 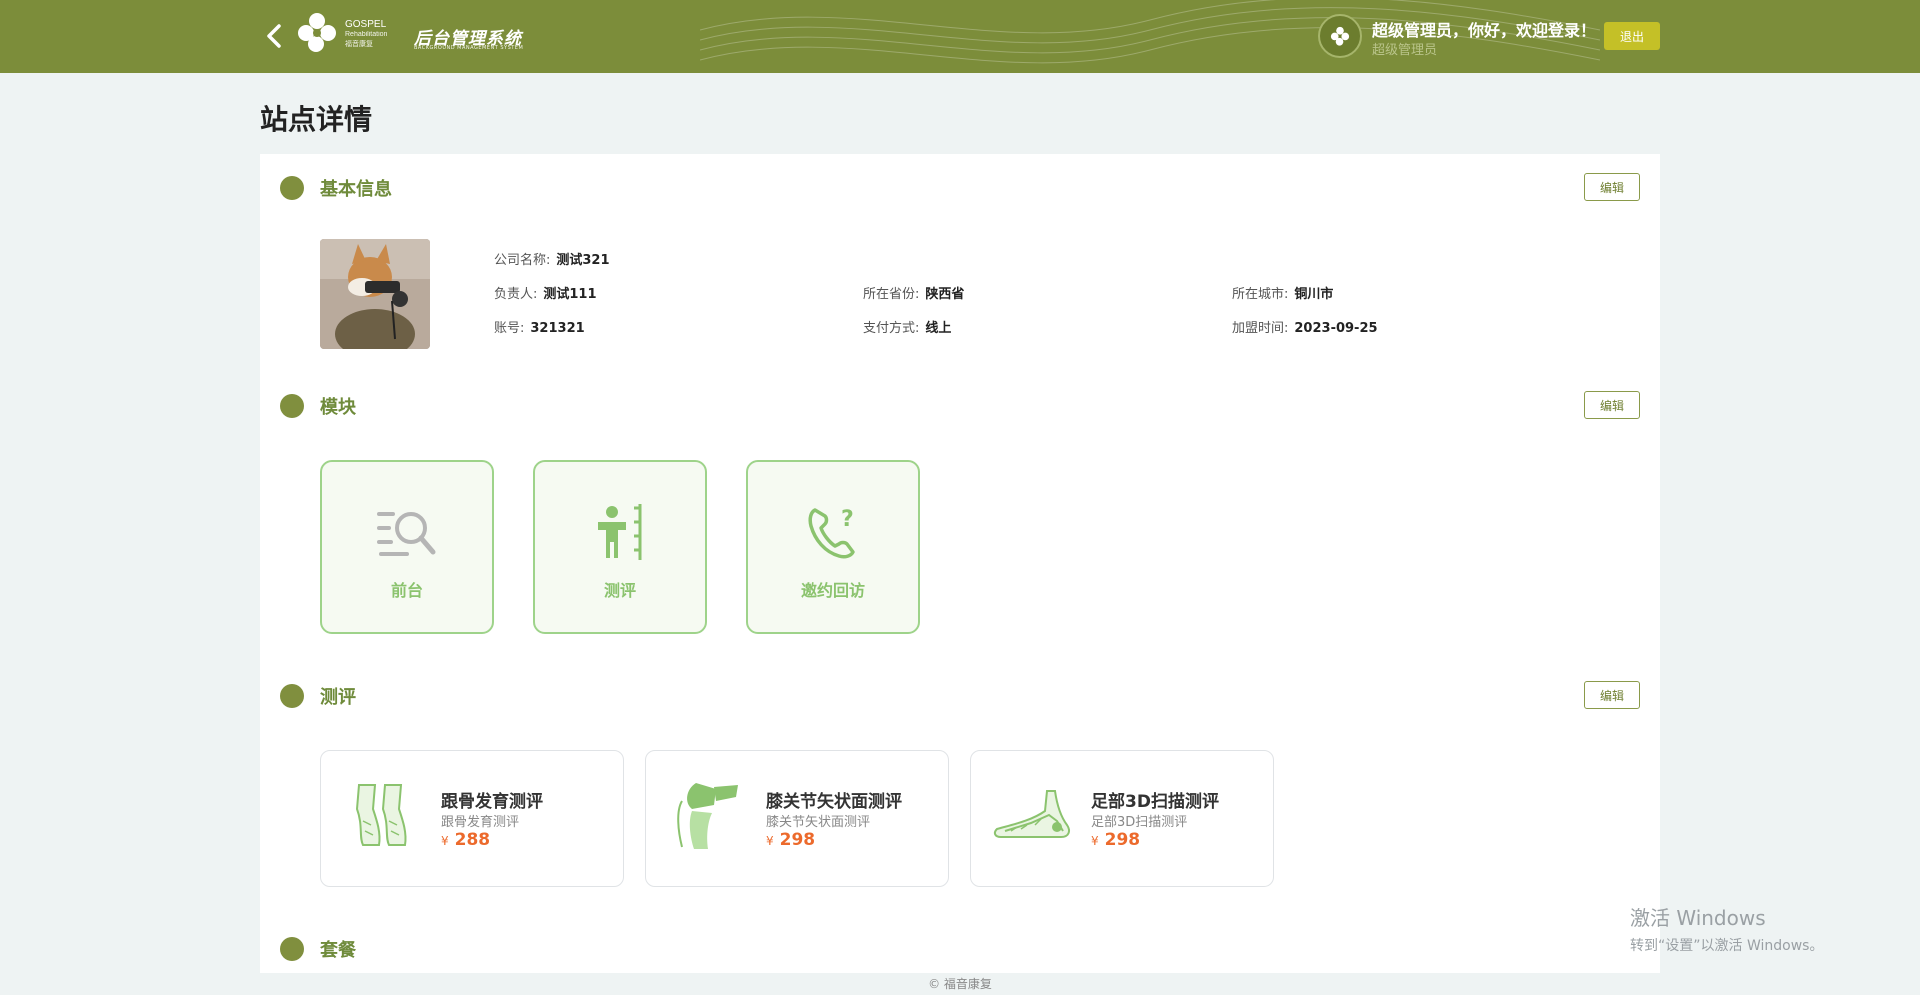 I want to click on company-name-value: 测试321, so click(x=583, y=260).